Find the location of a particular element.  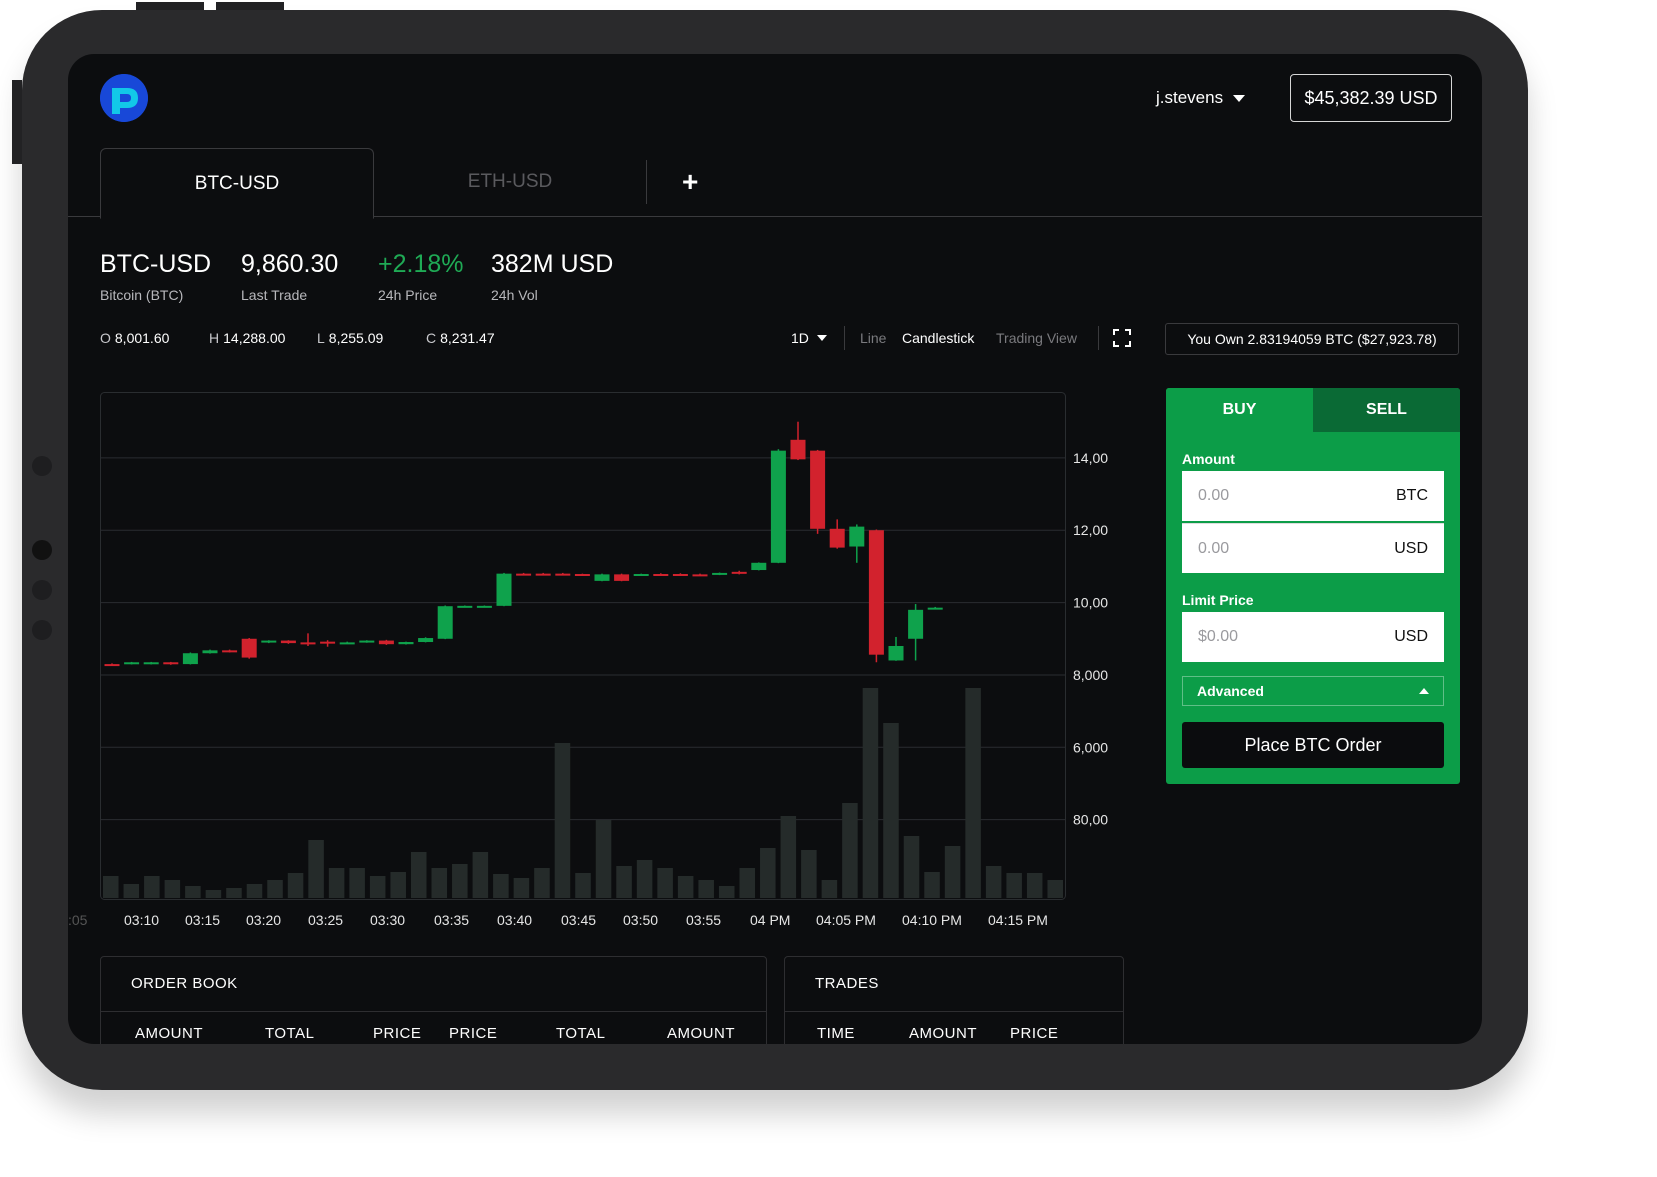

app-logo is located at coordinates (124, 98).